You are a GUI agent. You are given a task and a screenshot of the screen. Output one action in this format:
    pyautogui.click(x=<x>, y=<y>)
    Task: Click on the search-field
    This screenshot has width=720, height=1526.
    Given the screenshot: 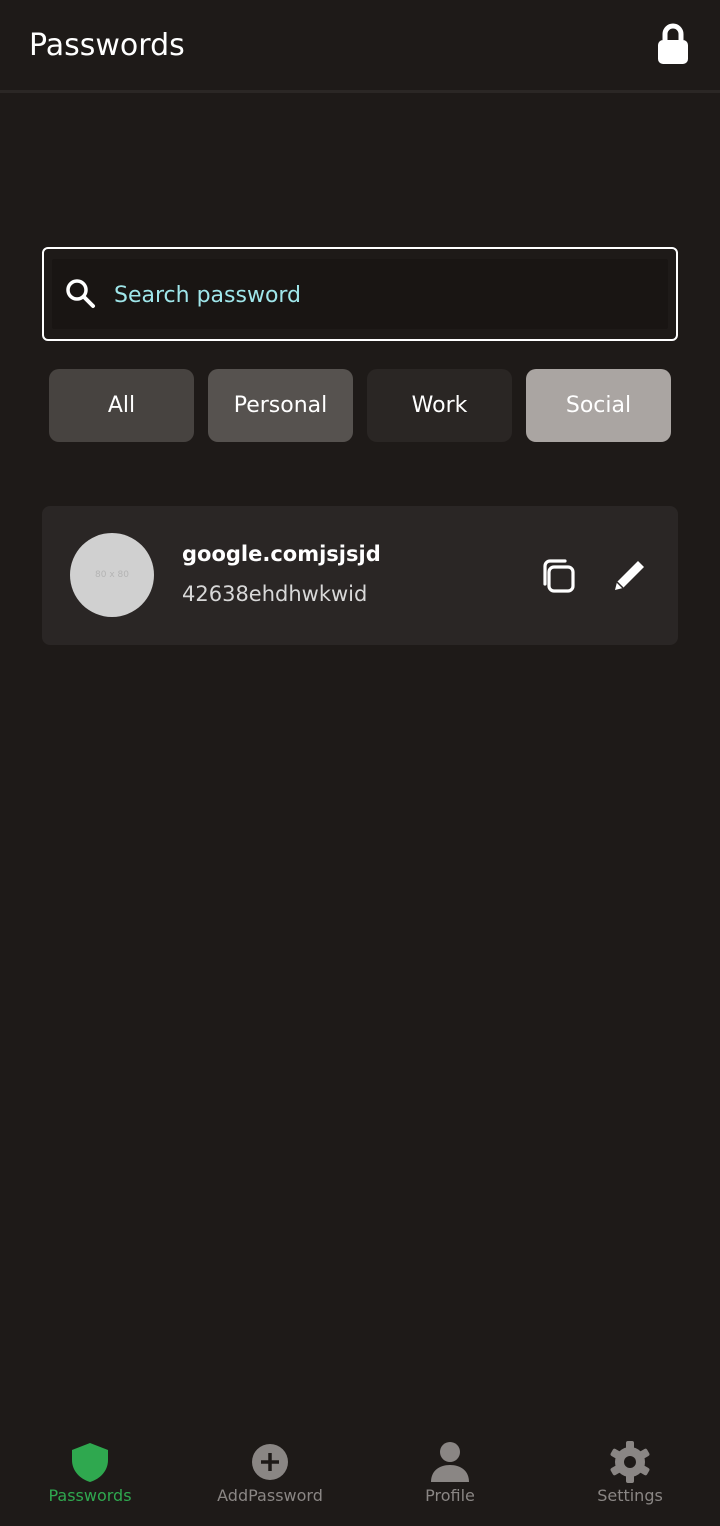 What is the action you would take?
    pyautogui.click(x=360, y=294)
    